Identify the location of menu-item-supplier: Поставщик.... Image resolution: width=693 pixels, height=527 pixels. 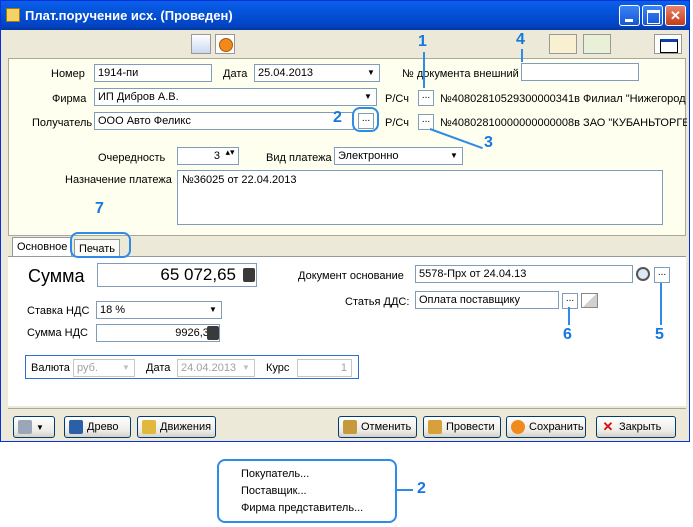
(274, 491).